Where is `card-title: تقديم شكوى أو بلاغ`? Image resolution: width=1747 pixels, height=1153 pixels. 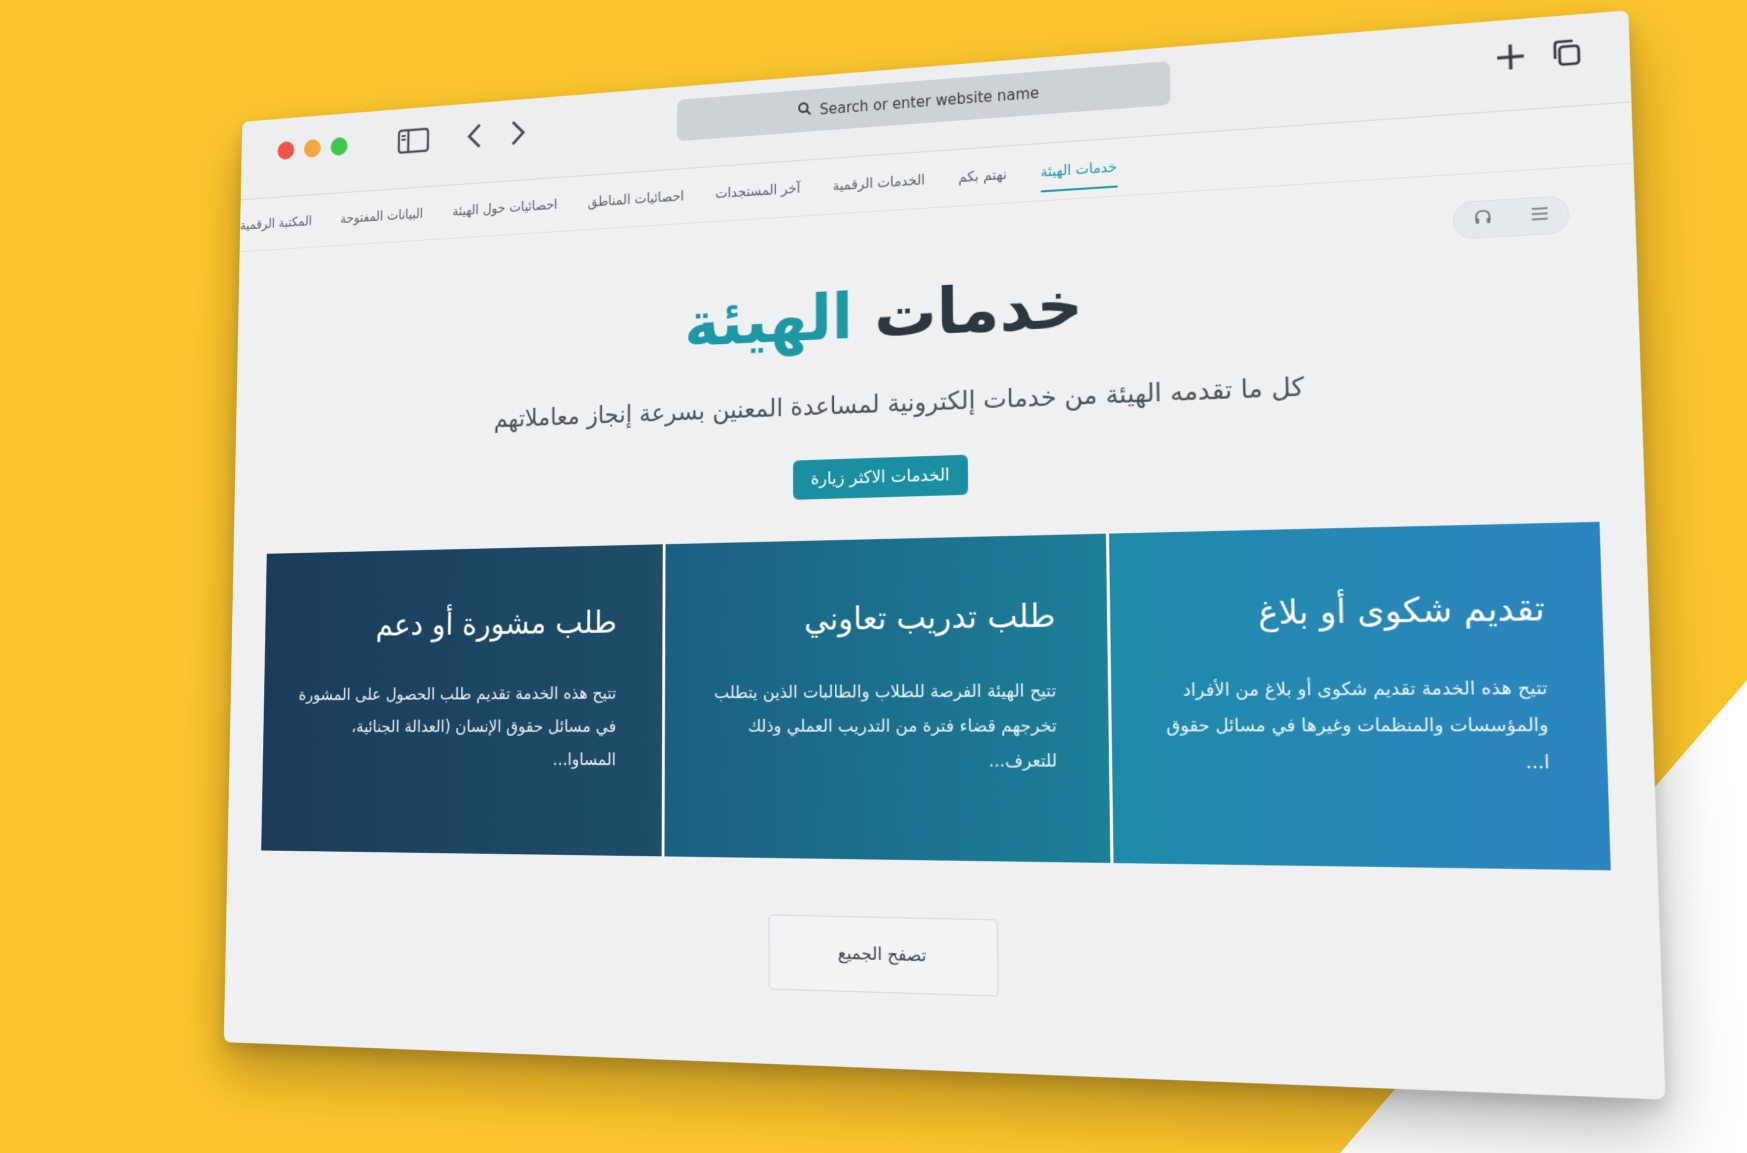
card-title: تقديم شكوى أو بلاغ is located at coordinates (1401, 610).